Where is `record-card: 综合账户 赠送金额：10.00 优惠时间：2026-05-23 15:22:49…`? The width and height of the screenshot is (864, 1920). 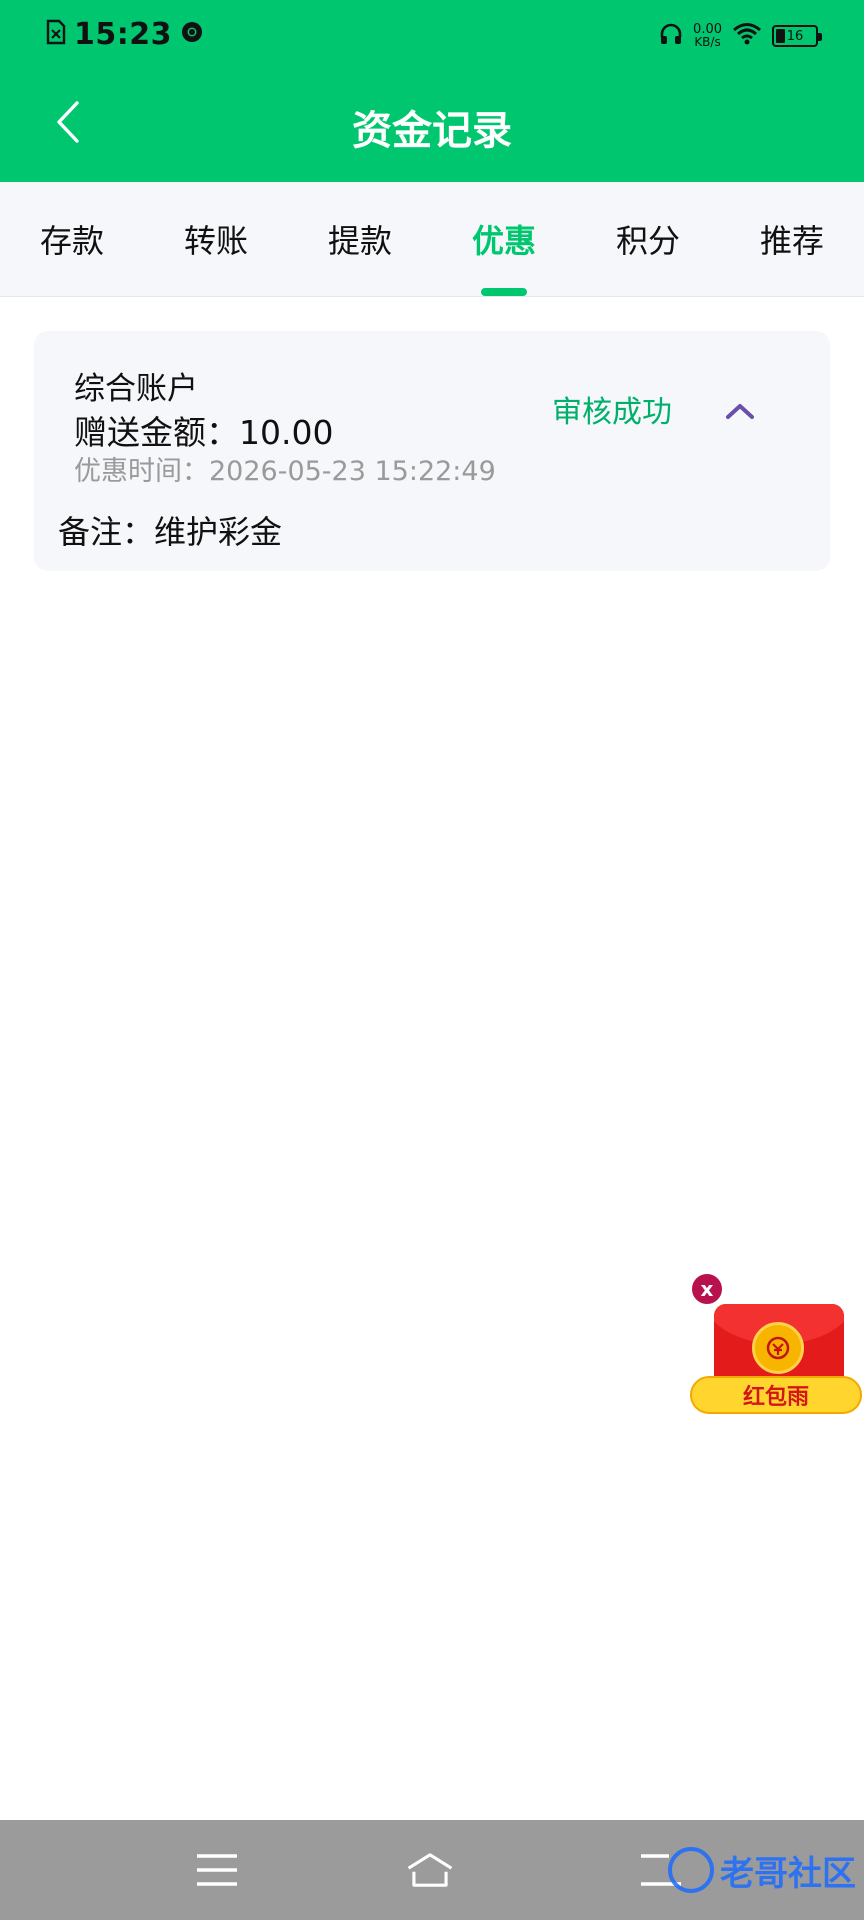
record-card: 综合账户 赠送金额：10.00 优惠时间：2026-05-23 15:22:49… is located at coordinates (432, 451).